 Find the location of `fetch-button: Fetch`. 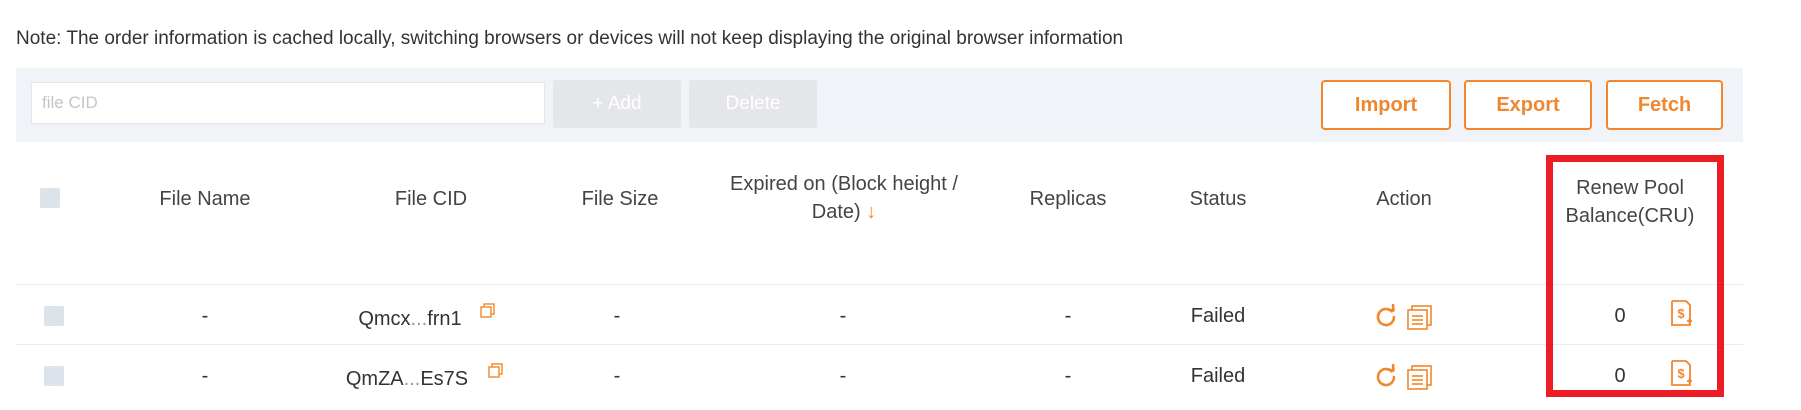

fetch-button: Fetch is located at coordinates (1664, 105).